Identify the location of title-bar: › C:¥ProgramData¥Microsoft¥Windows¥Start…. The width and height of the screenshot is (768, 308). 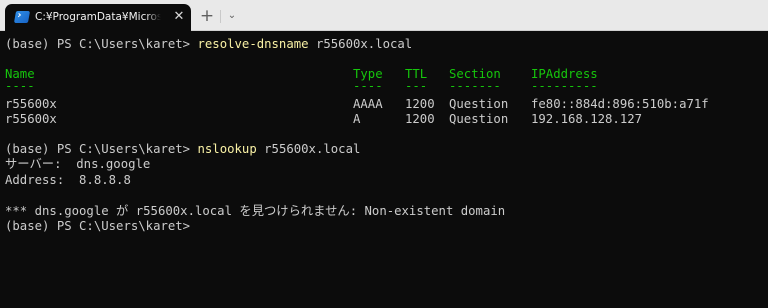
(384, 15).